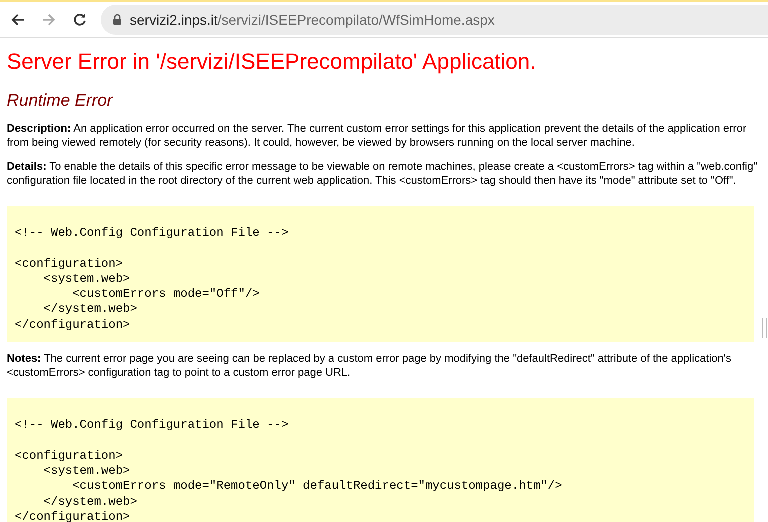 The height and width of the screenshot is (522, 768). What do you see at coordinates (272, 62) in the screenshot?
I see `error-title: Server Error in '/servizi/ISEEPrecompilato' Application.` at bounding box center [272, 62].